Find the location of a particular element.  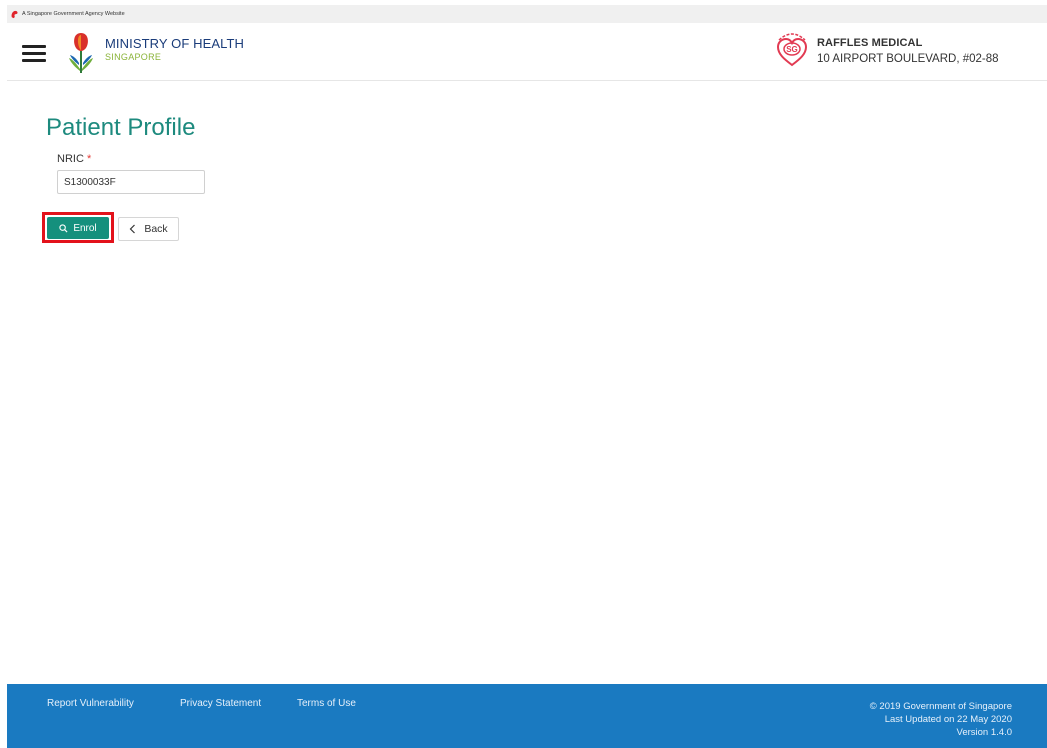

svg-text: SG is located at coordinates (792, 49).